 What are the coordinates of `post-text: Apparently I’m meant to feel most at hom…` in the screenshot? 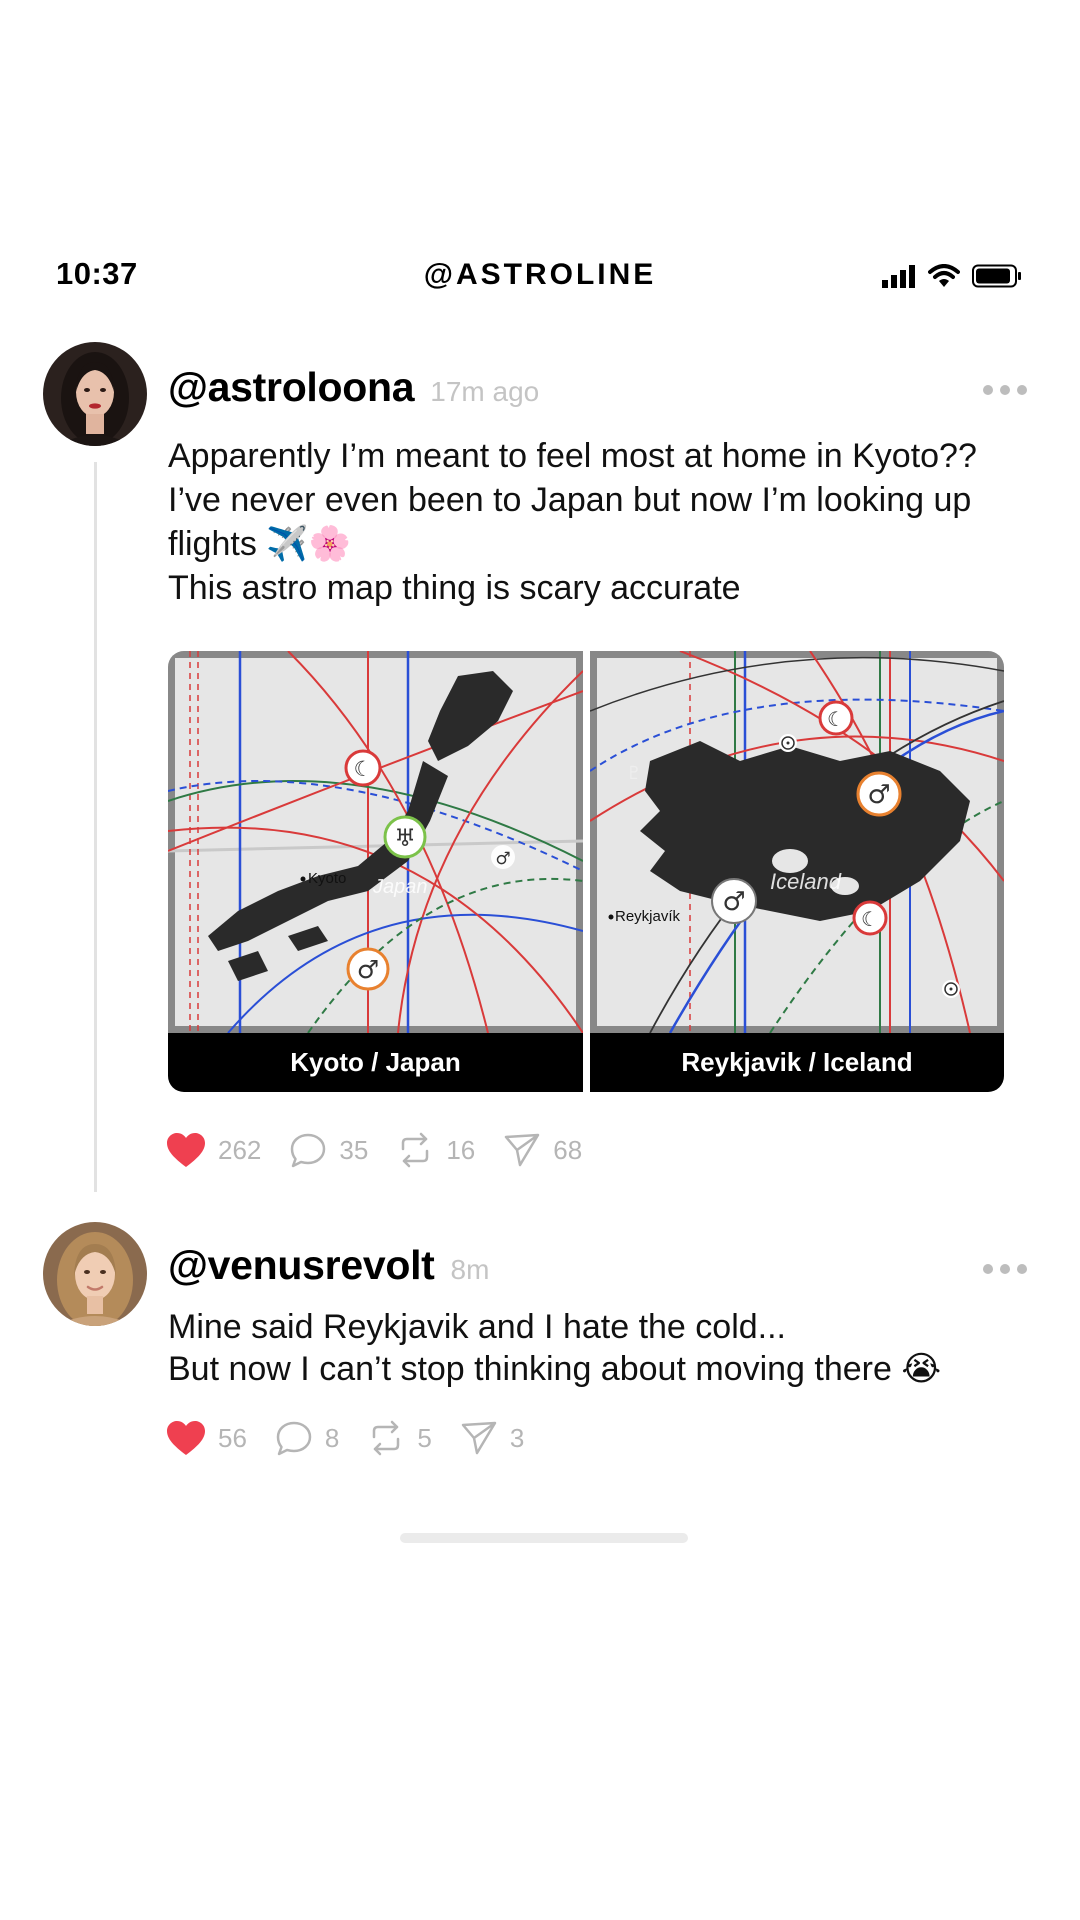 It's located at (598, 522).